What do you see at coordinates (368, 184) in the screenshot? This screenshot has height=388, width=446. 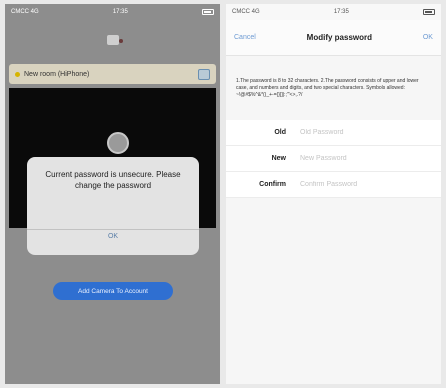 I see `confirm-password-input` at bounding box center [368, 184].